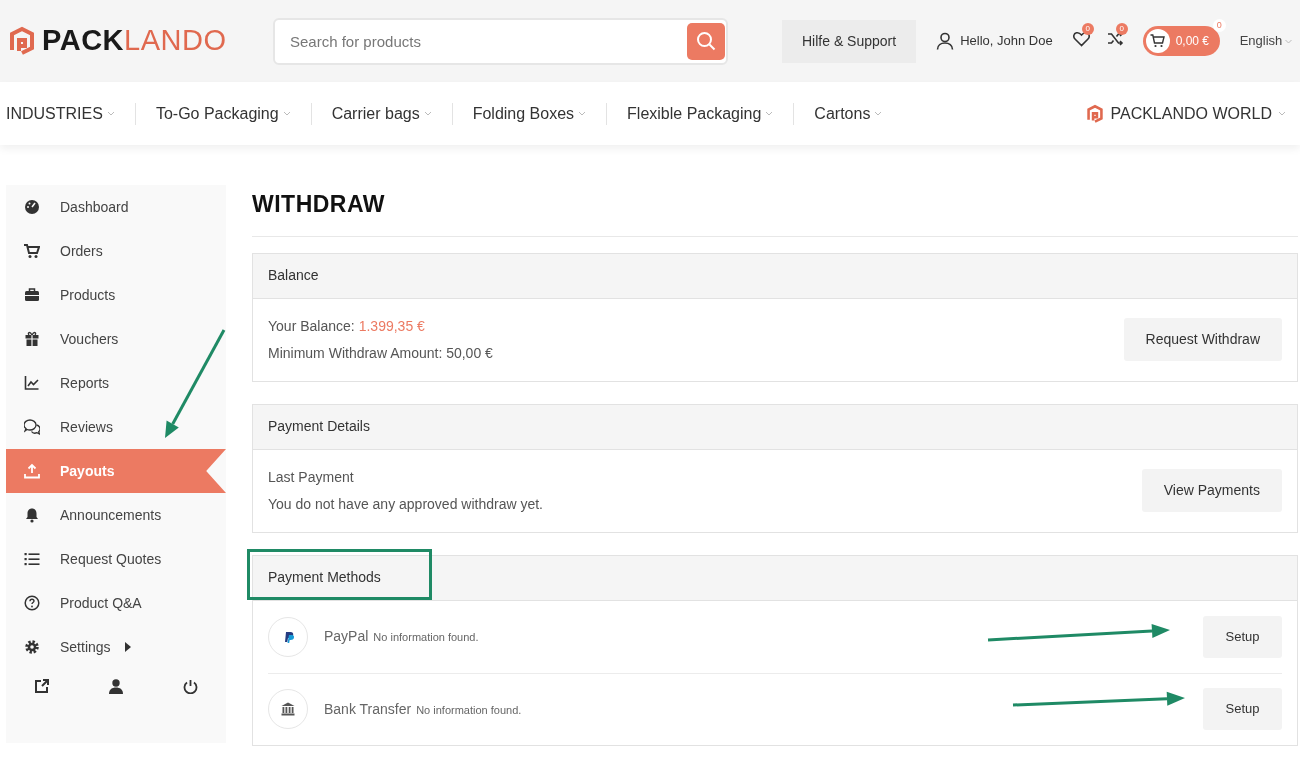 The height and width of the screenshot is (781, 1300). I want to click on shuffle-icon, so click(1115, 38).